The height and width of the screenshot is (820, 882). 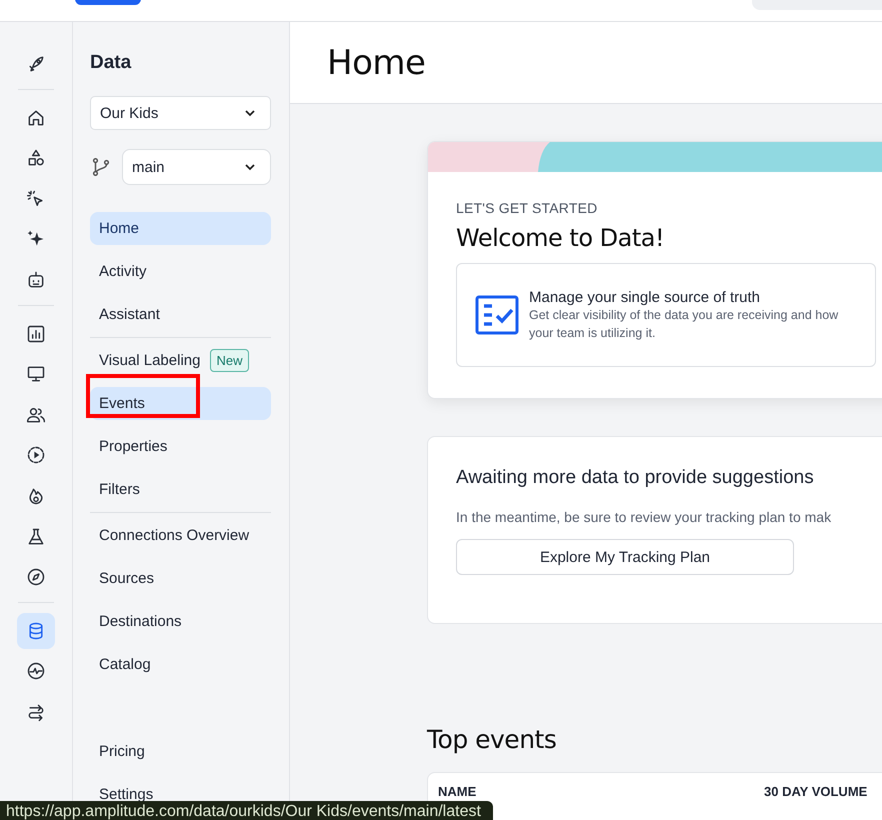 What do you see at coordinates (180, 314) in the screenshot?
I see `sidebar-item: Assistant` at bounding box center [180, 314].